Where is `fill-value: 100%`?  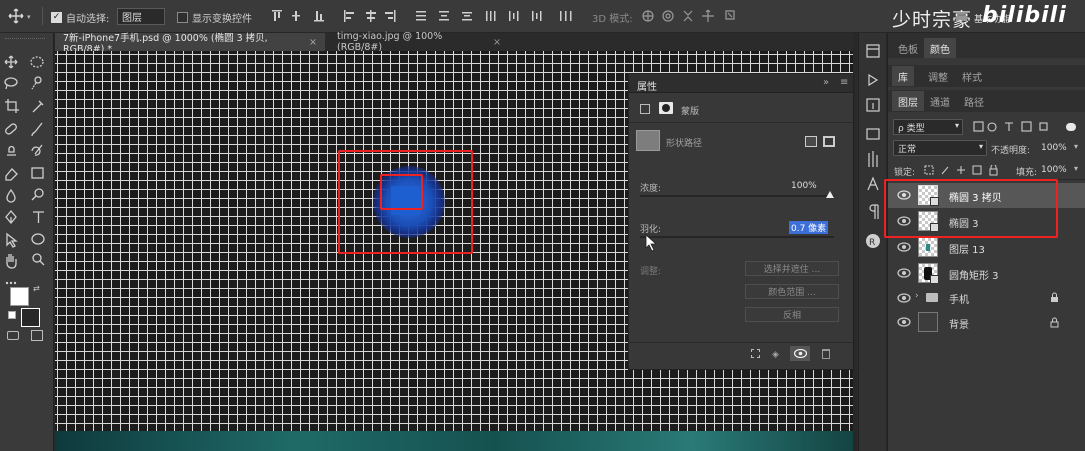
fill-value: 100% is located at coordinates (1054, 170).